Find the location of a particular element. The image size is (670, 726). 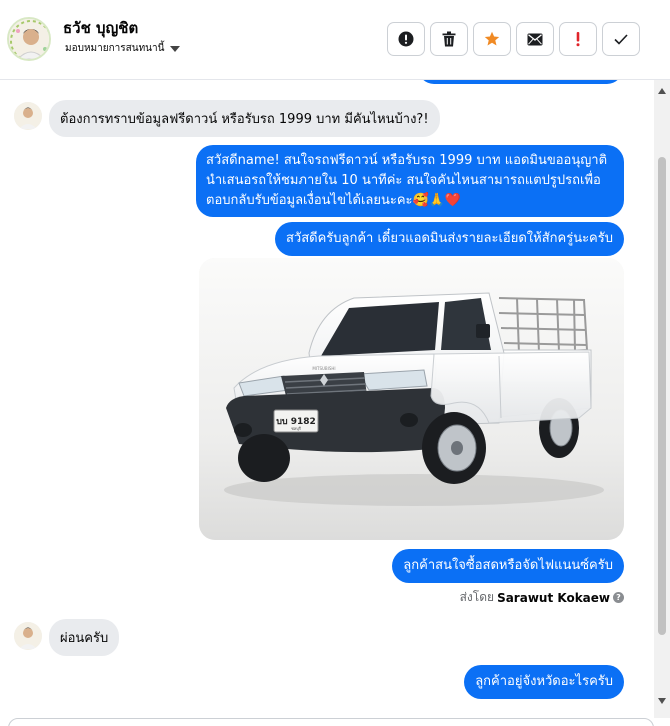

outgoing-message: ลูกค้าสนใจซื้อสดหรือจัดไฟแนนซ์ครับ is located at coordinates (508, 566).